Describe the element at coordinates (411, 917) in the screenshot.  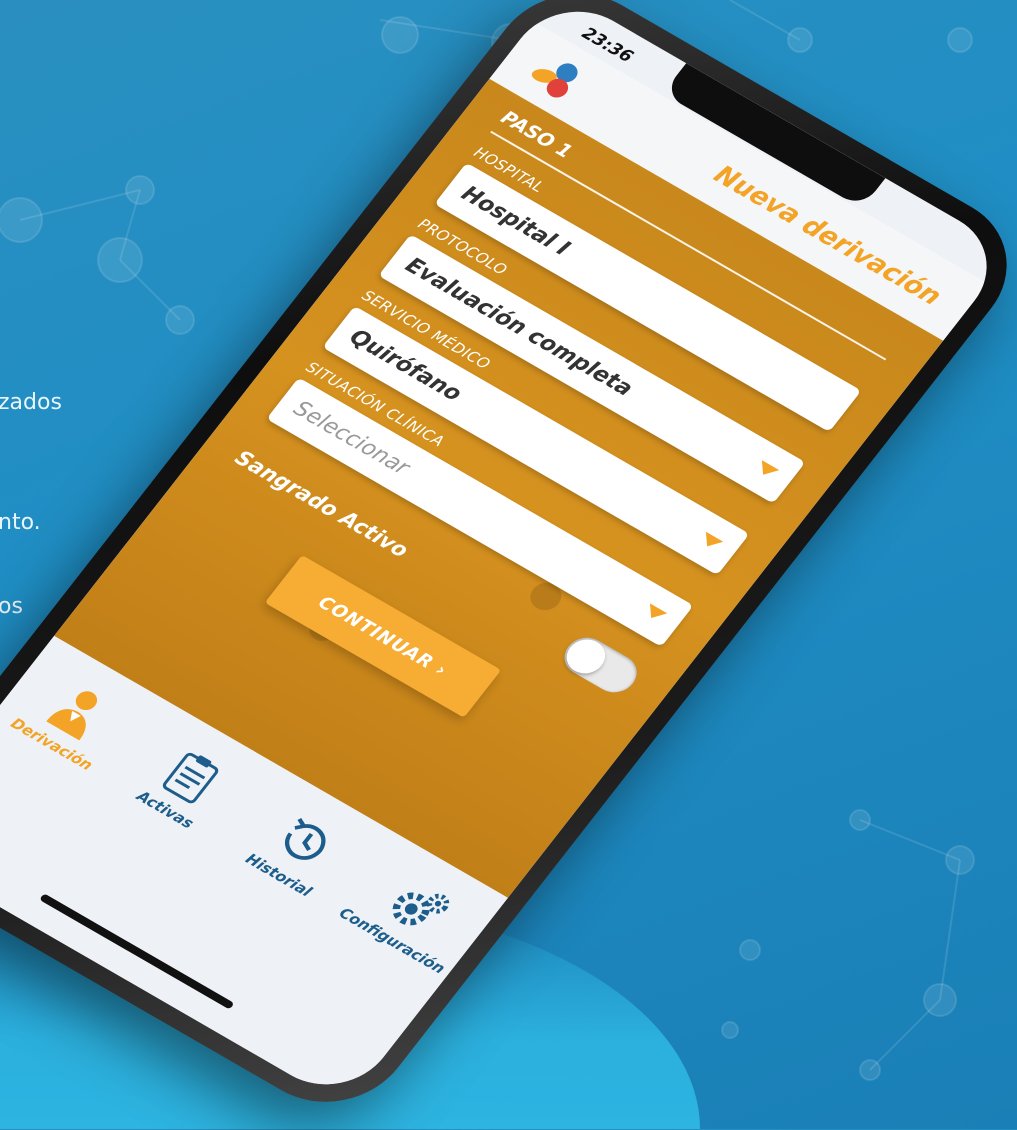
I see `tab-configuracion: Configuración` at that location.